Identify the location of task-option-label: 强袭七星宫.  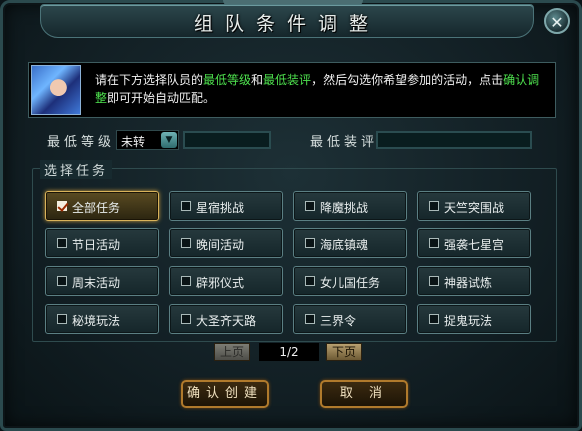
(474, 245).